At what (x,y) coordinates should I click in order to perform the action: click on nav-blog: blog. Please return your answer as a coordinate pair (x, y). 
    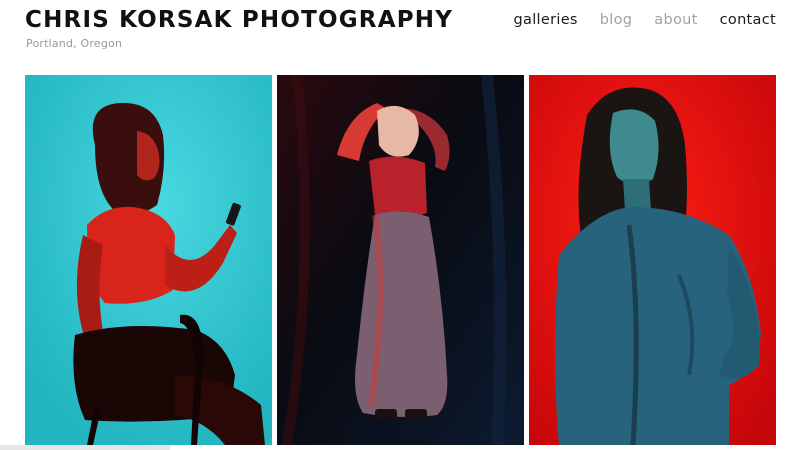
    Looking at the image, I should click on (616, 20).